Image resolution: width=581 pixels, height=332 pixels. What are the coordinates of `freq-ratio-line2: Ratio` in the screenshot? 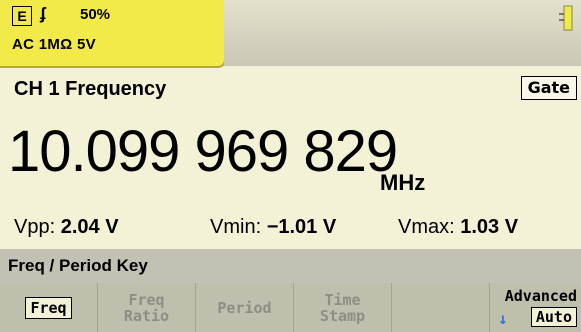 It's located at (146, 315).